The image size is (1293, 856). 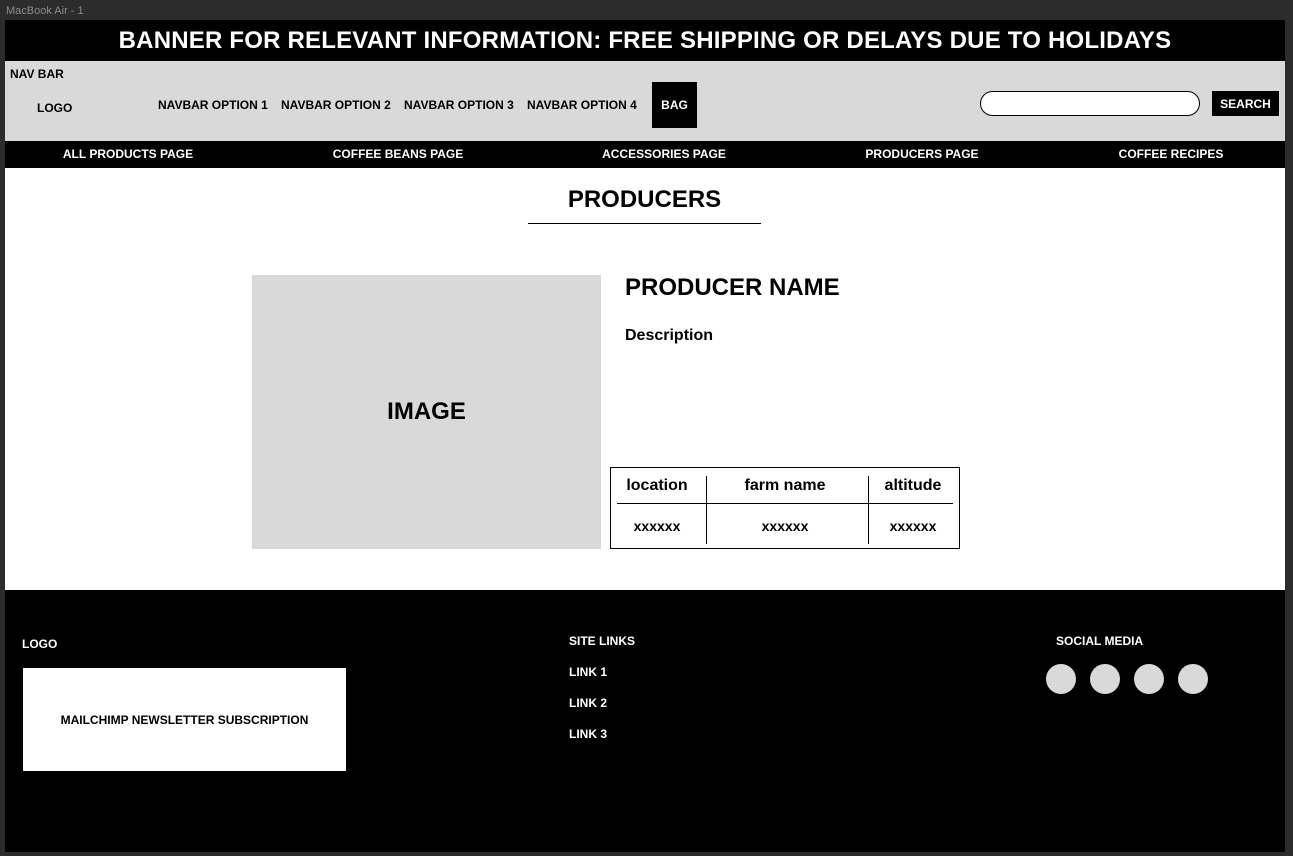 I want to click on table-header-altitude: altitude, so click(x=913, y=485).